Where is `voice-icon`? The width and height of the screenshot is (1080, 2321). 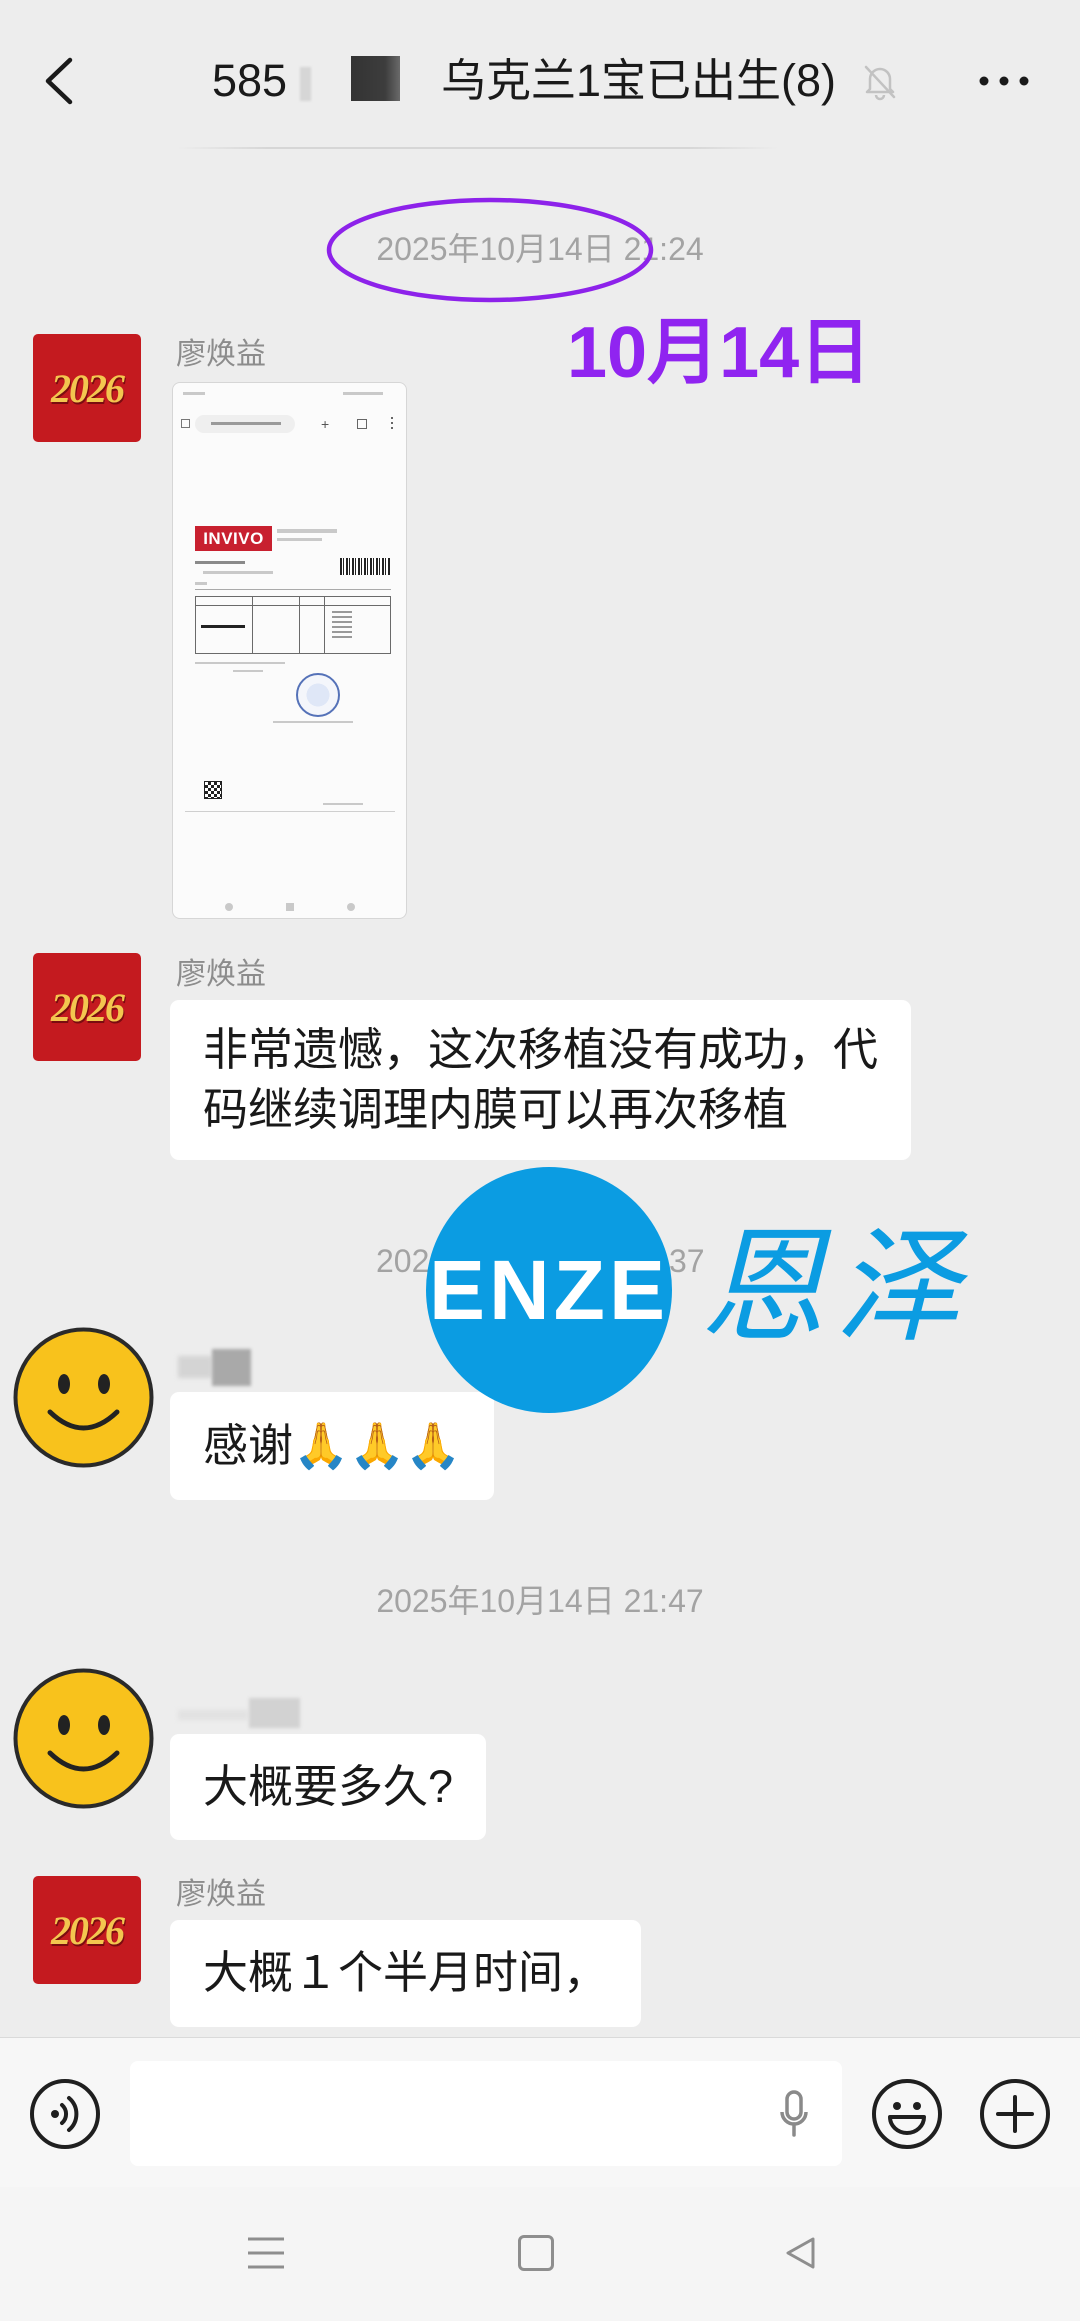
voice-icon is located at coordinates (65, 2114).